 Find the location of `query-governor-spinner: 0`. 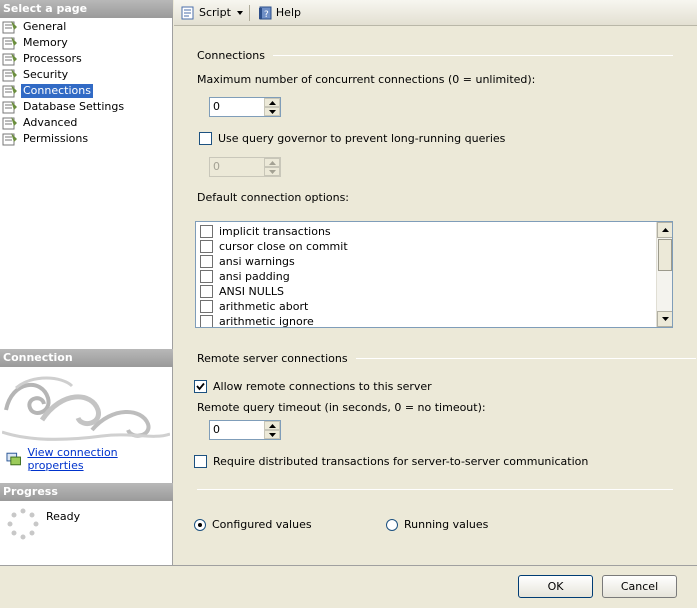

query-governor-spinner: 0 is located at coordinates (245, 167).